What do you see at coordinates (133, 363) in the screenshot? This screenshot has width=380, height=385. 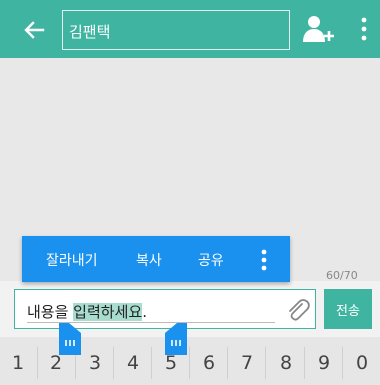 I see `key-4: 4` at bounding box center [133, 363].